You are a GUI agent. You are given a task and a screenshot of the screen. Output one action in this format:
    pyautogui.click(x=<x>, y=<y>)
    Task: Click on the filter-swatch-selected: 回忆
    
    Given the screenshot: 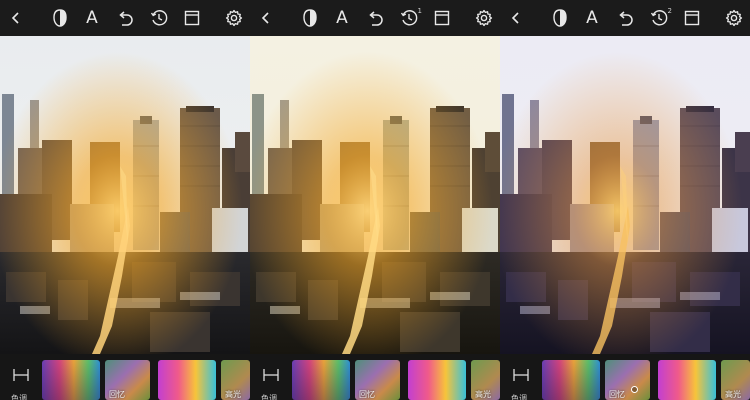 What is the action you would take?
    pyautogui.click(x=627, y=380)
    